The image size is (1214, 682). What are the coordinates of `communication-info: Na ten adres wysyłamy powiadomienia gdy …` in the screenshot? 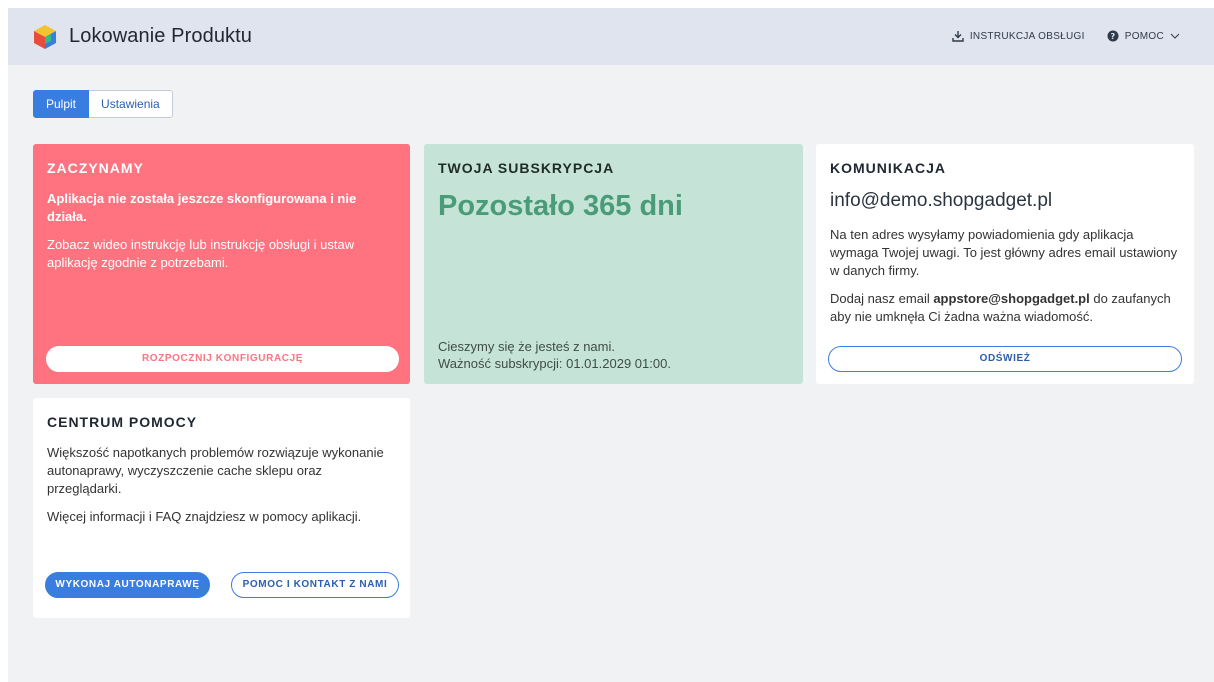 It's located at (1004, 252).